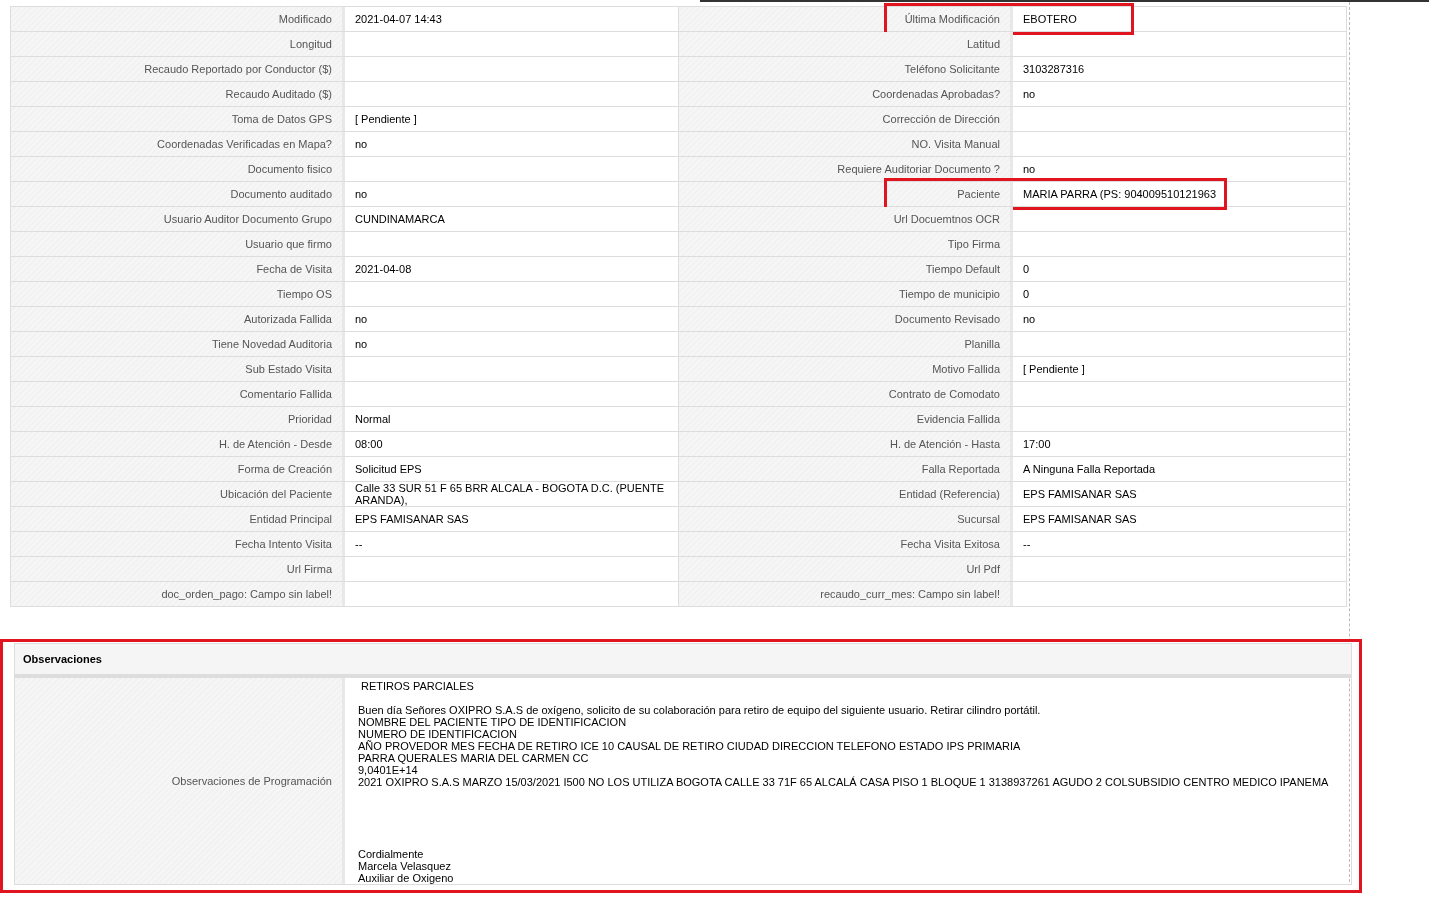  What do you see at coordinates (178, 44) in the screenshot?
I see `field-label: Longitud` at bounding box center [178, 44].